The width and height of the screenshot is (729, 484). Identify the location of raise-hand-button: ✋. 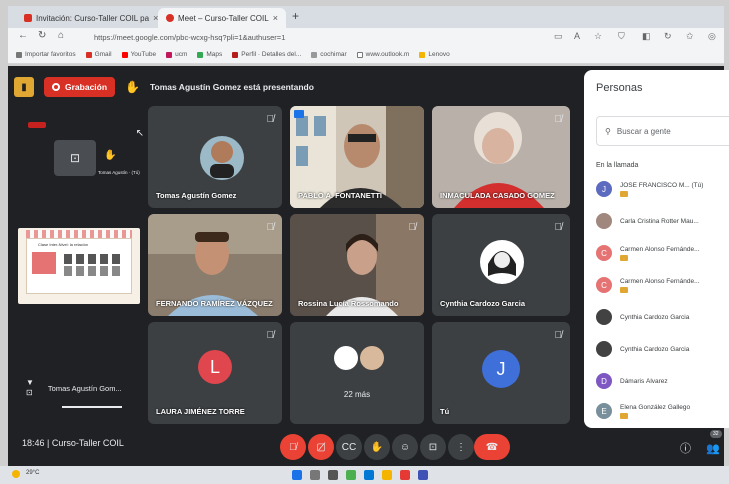
(377, 447).